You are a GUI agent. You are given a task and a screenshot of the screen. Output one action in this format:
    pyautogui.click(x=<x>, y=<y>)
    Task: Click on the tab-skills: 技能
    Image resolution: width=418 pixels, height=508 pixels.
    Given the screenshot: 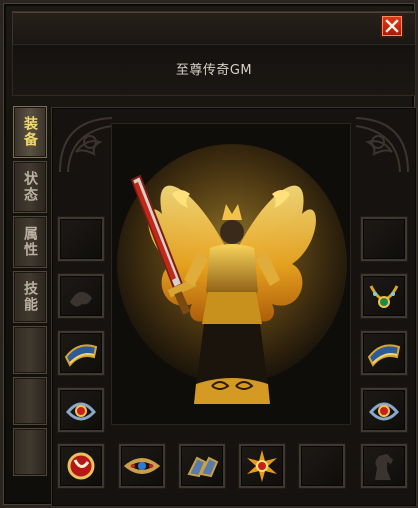 What is the action you would take?
    pyautogui.click(x=30, y=297)
    